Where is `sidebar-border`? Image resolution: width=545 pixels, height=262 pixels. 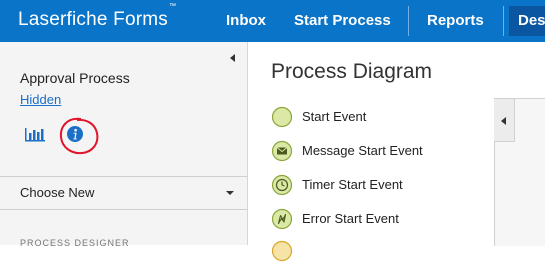 sidebar-border is located at coordinates (247, 143).